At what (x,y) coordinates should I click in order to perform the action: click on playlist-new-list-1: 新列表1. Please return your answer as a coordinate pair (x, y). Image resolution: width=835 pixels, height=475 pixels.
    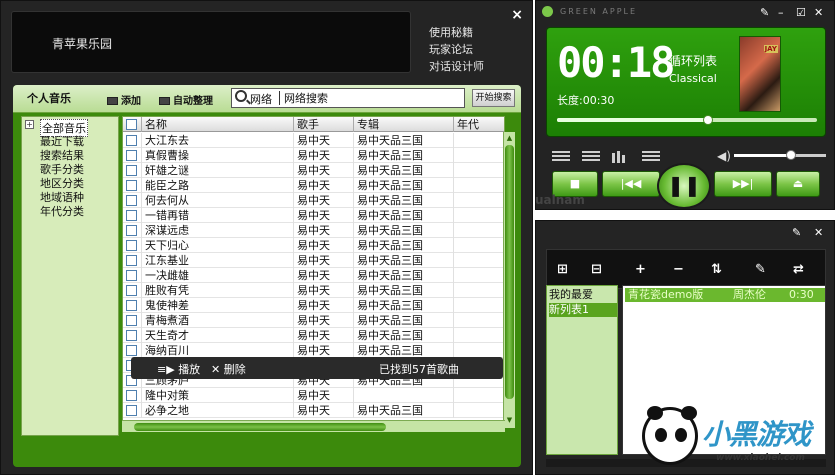
    Looking at the image, I should click on (583, 310).